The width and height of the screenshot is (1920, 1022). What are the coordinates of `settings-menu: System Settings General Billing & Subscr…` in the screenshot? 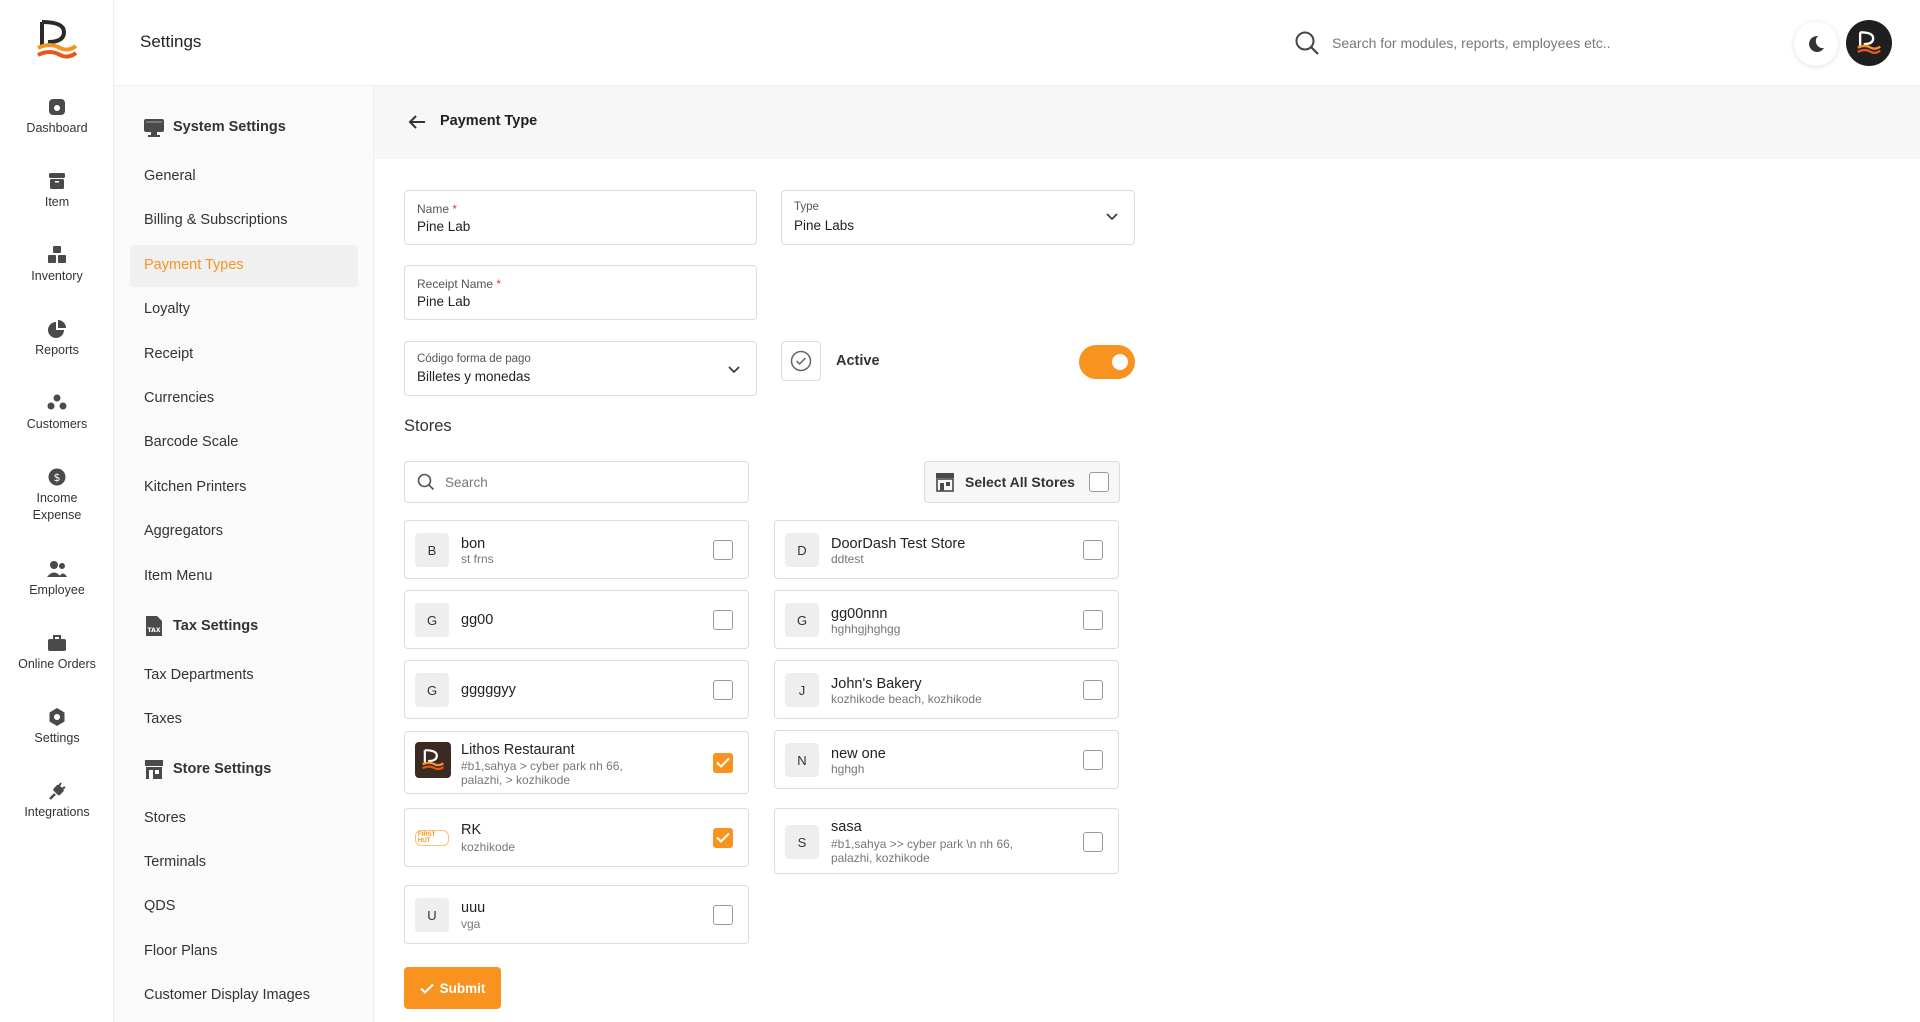 It's located at (244, 554).